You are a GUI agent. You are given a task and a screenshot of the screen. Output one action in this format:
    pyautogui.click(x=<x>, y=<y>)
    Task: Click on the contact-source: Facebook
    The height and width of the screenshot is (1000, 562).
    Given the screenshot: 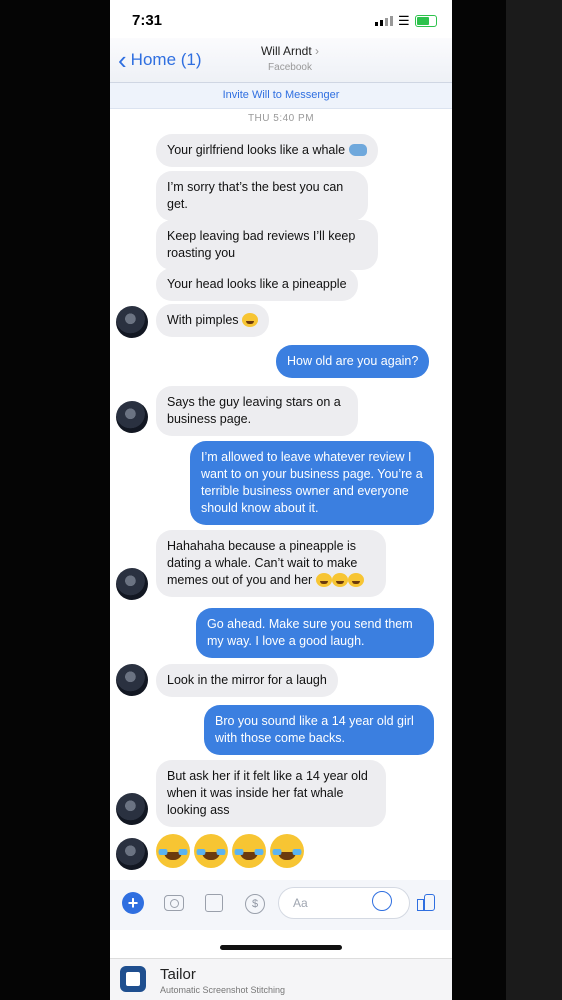 What is the action you would take?
    pyautogui.click(x=290, y=67)
    